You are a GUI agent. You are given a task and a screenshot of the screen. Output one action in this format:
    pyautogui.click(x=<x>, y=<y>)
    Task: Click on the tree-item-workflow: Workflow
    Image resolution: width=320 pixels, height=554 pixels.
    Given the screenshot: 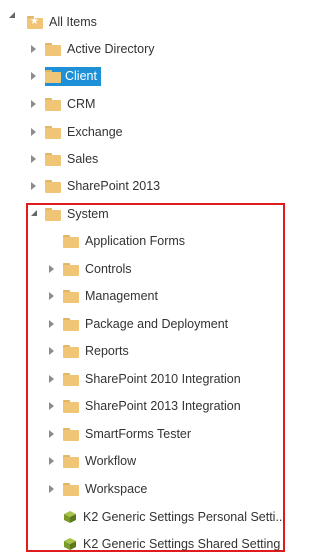 What is the action you would take?
    pyautogui.click(x=101, y=461)
    